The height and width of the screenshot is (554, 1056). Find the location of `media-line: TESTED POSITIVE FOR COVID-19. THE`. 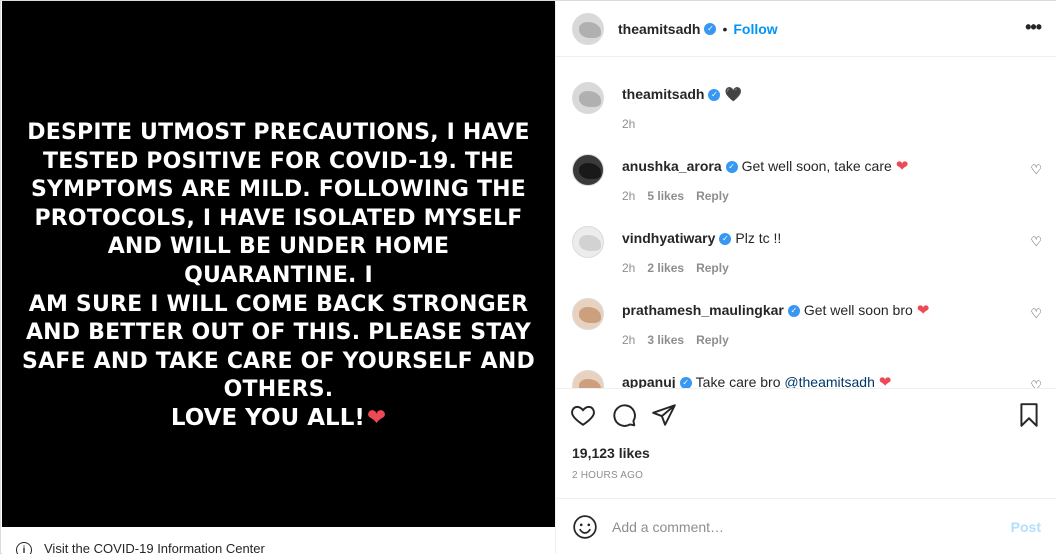

media-line: TESTED POSITIVE FOR COVID-19. THE is located at coordinates (278, 161).